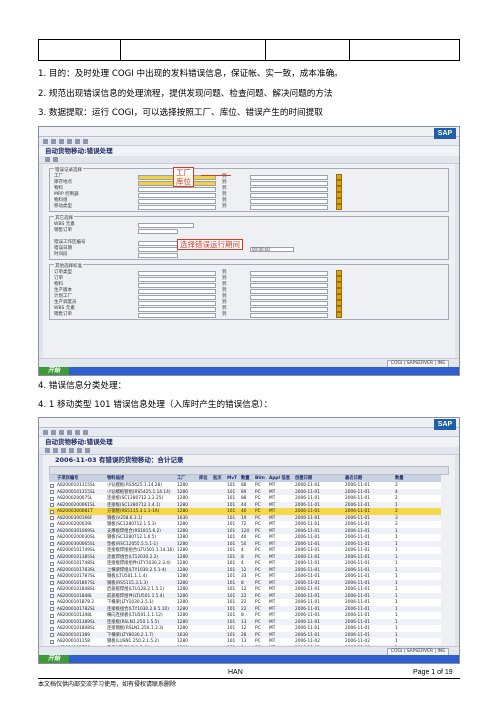 The image size is (496, 702). I want to click on production-version-to-input, so click(289, 291).